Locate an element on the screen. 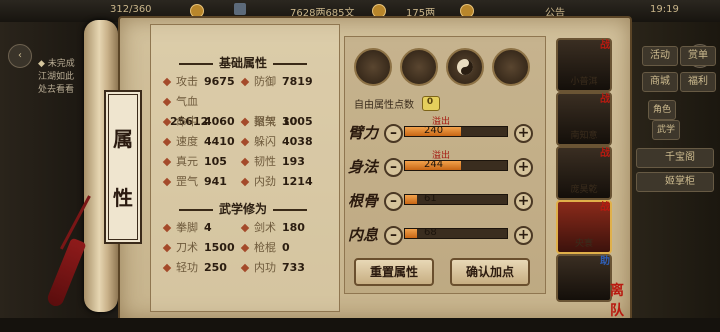 The image size is (720, 332). stat-value: 3005 is located at coordinates (297, 121).